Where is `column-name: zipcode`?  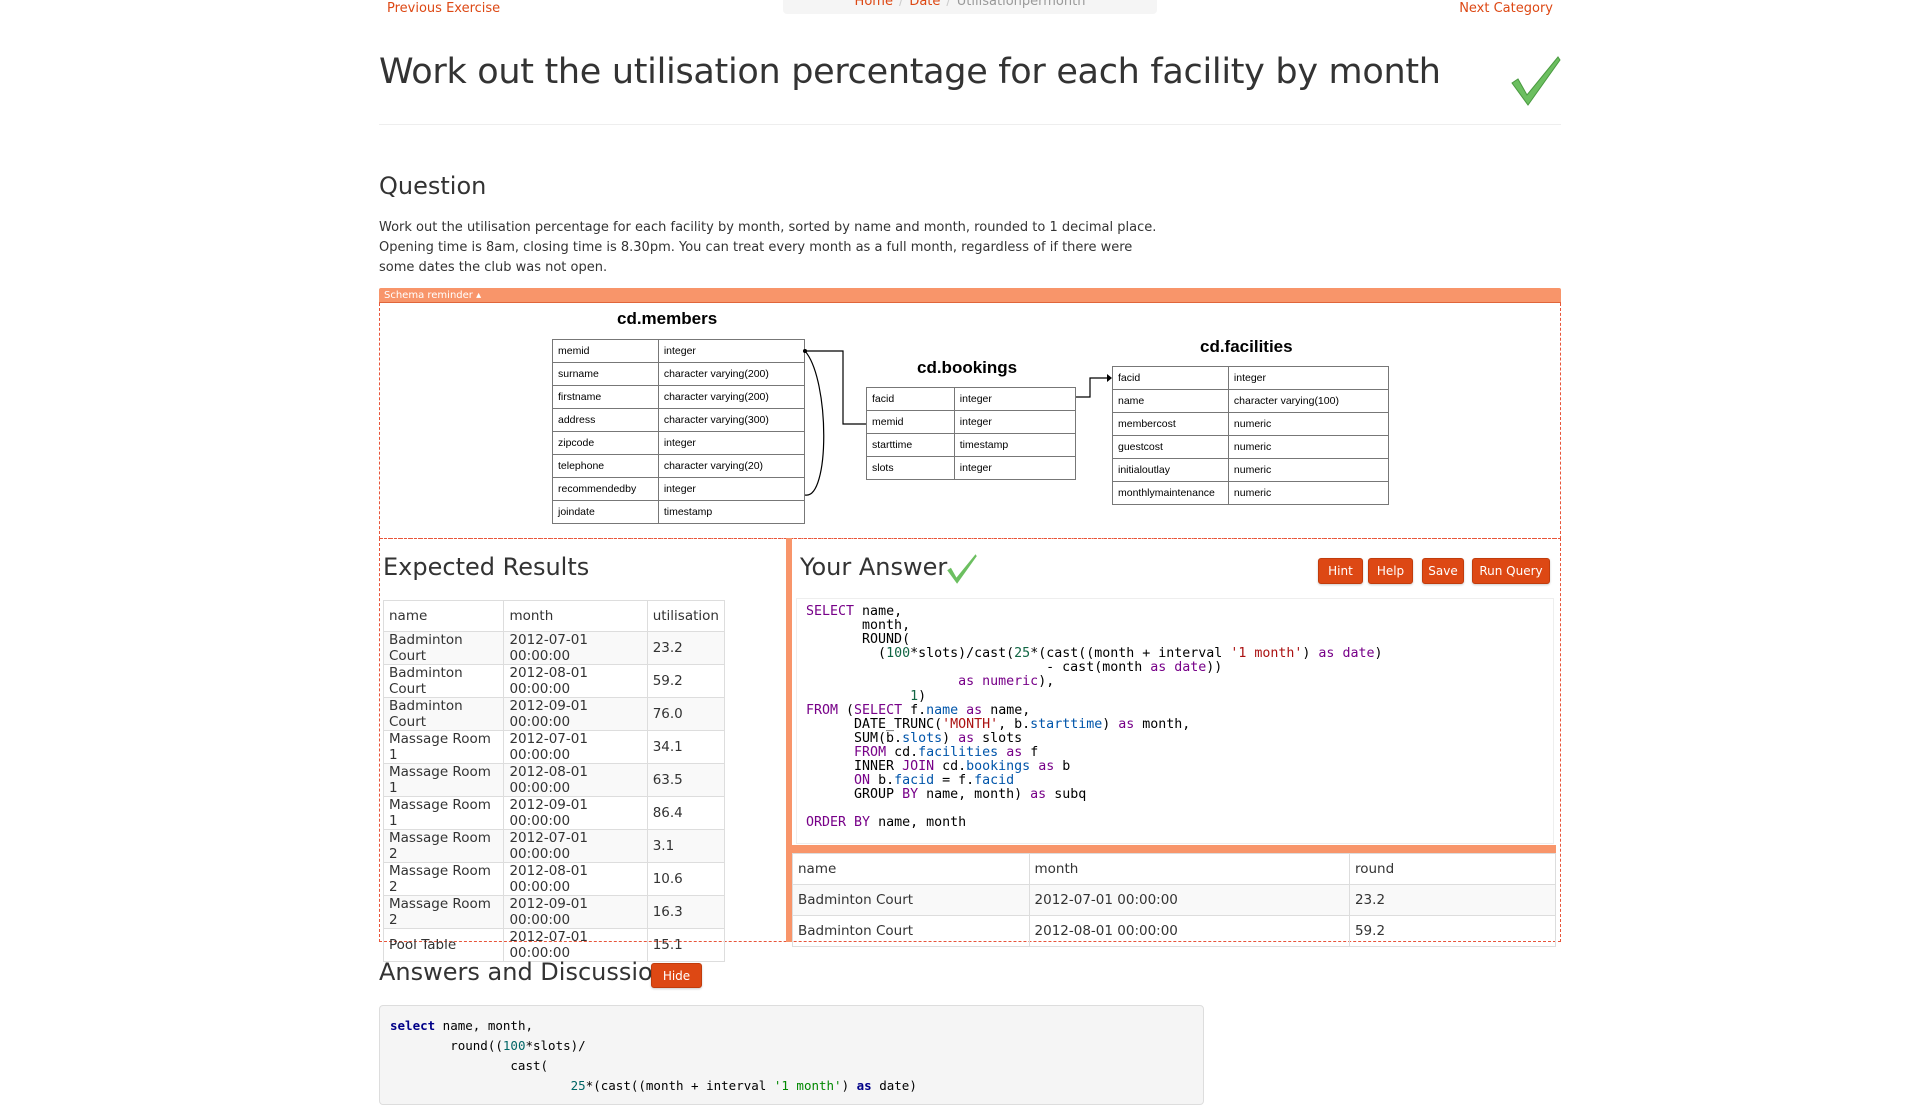
column-name: zipcode is located at coordinates (605, 443).